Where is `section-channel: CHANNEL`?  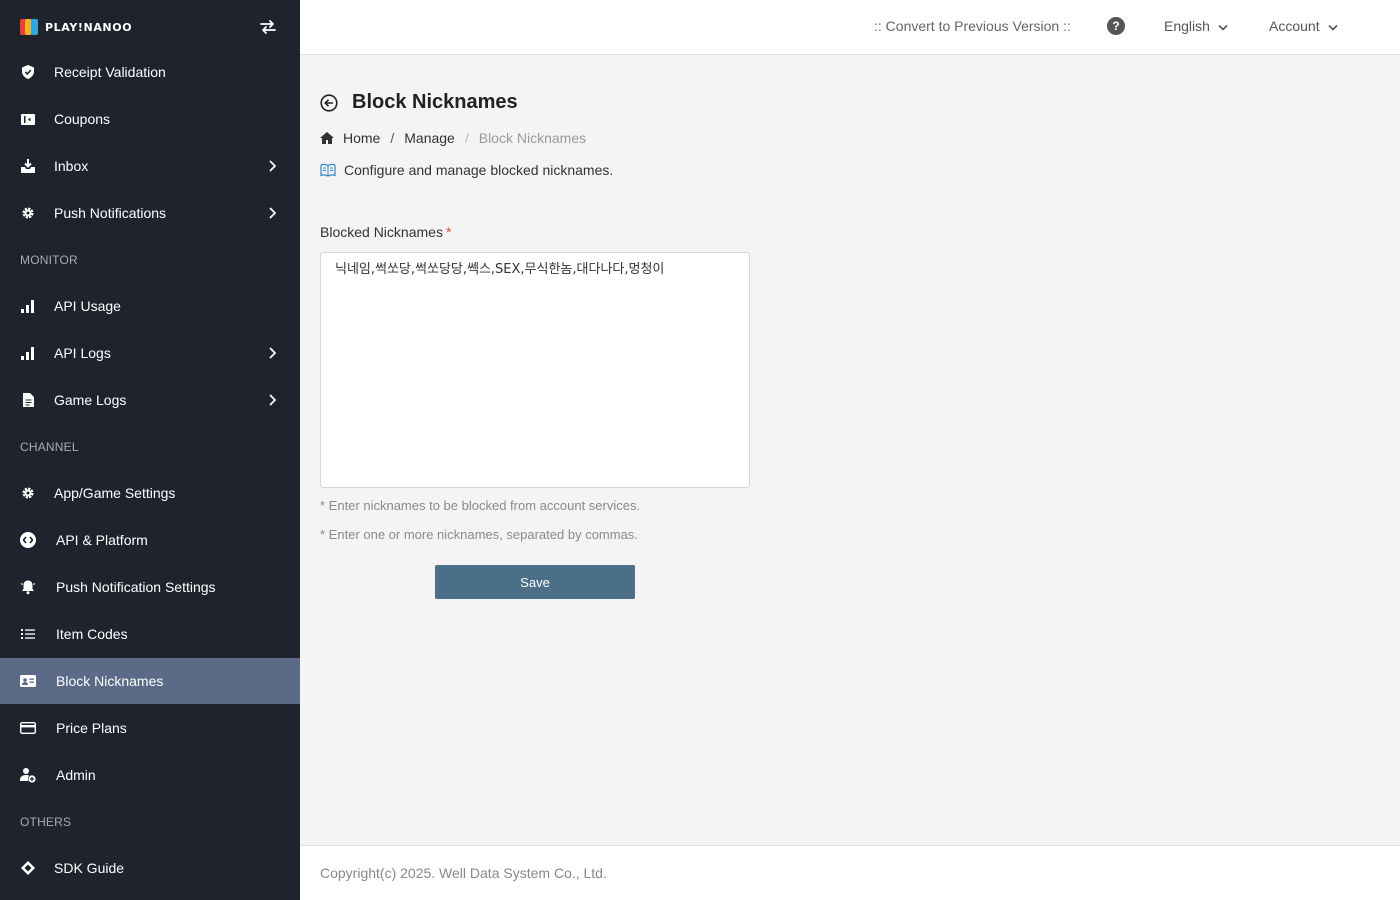
section-channel: CHANNEL is located at coordinates (49, 447).